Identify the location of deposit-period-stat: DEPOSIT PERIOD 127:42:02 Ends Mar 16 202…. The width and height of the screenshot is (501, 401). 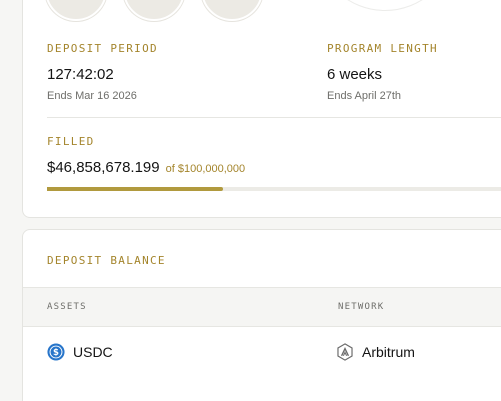
(102, 72).